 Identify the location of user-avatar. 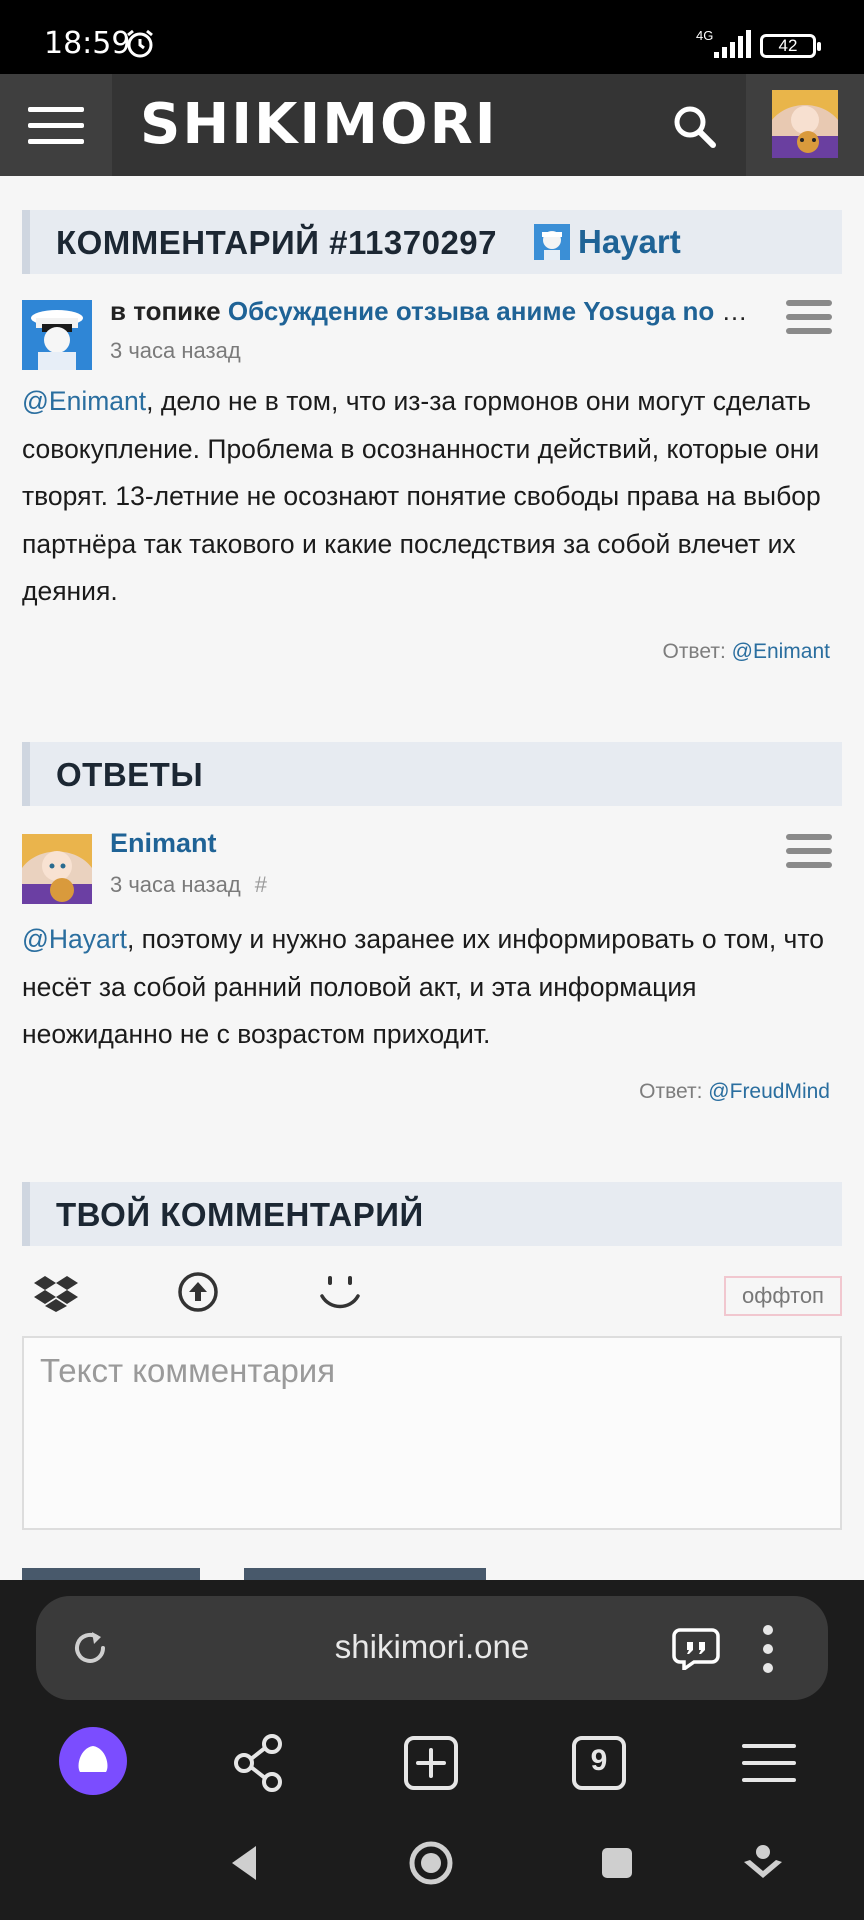
(805, 124).